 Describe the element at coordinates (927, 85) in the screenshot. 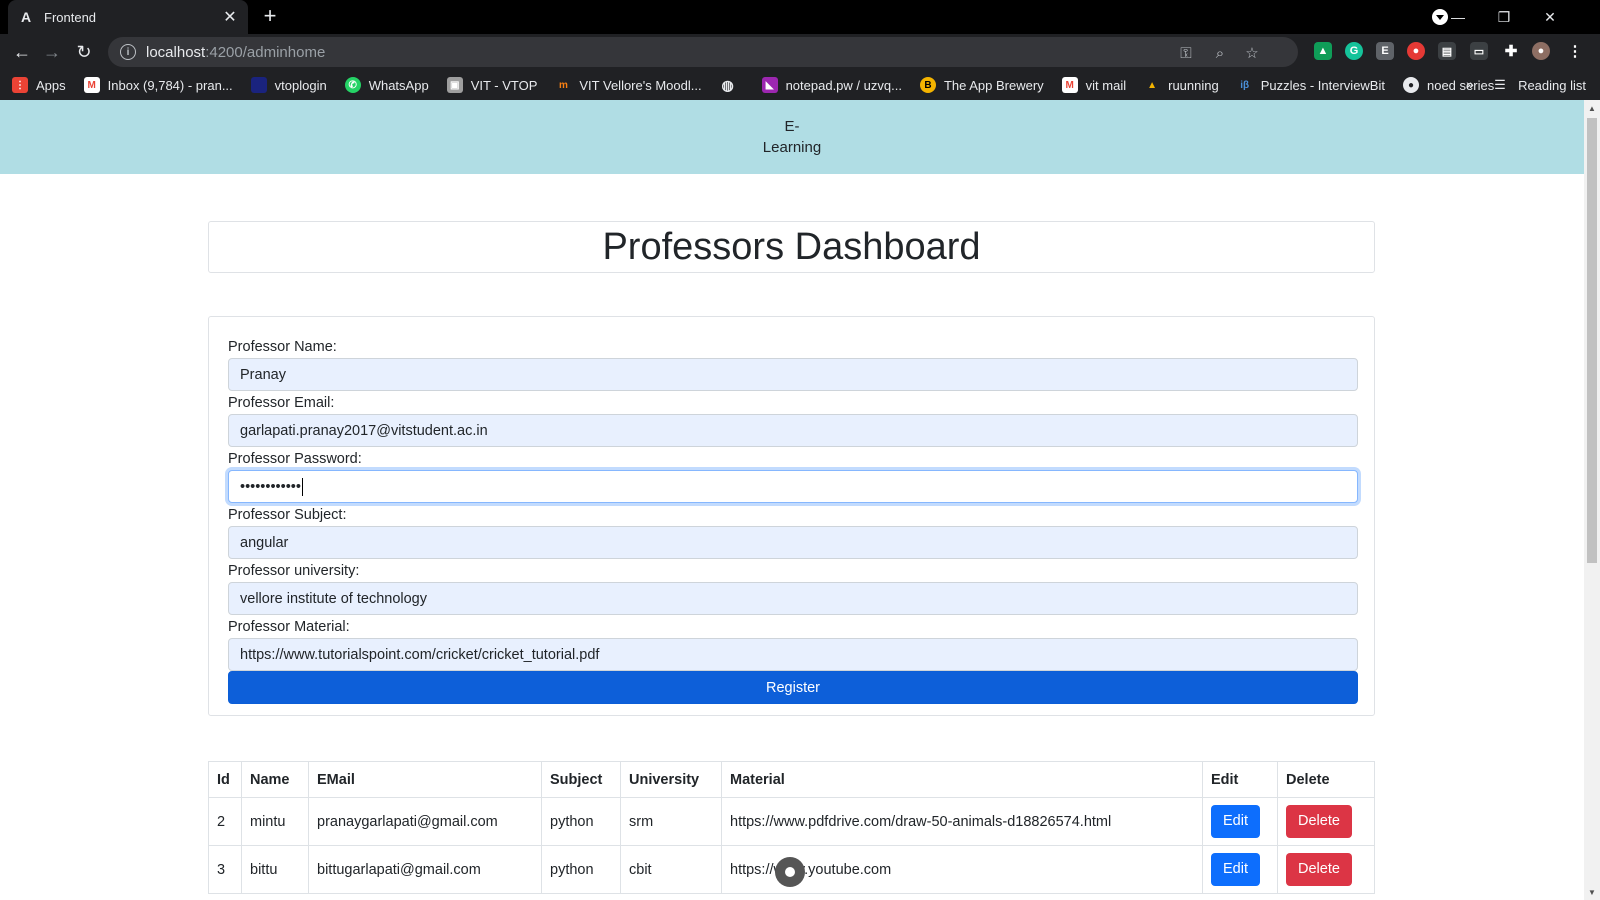

I see `app-brewery-icon: B` at that location.